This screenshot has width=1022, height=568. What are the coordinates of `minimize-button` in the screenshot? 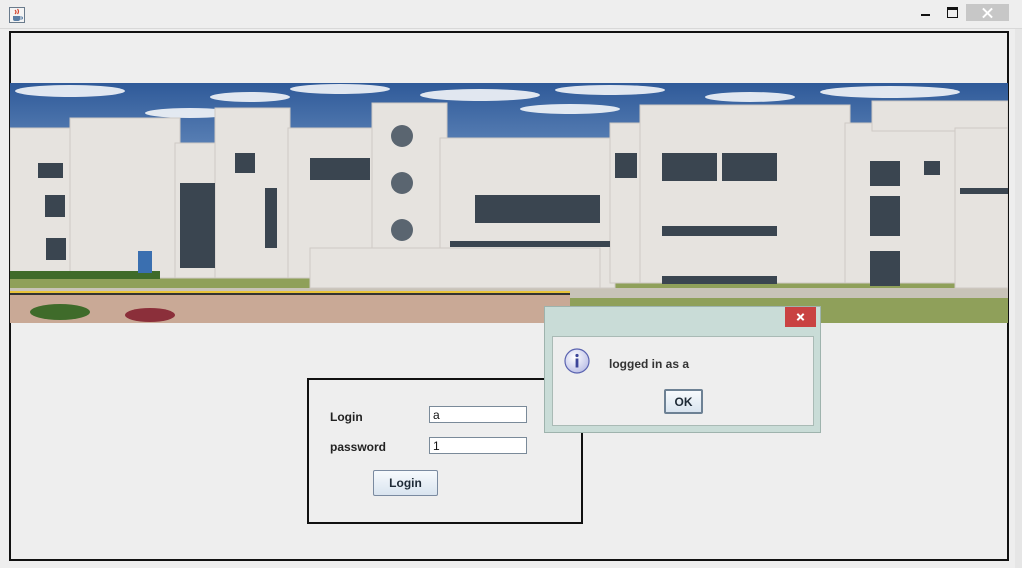 It's located at (926, 12).